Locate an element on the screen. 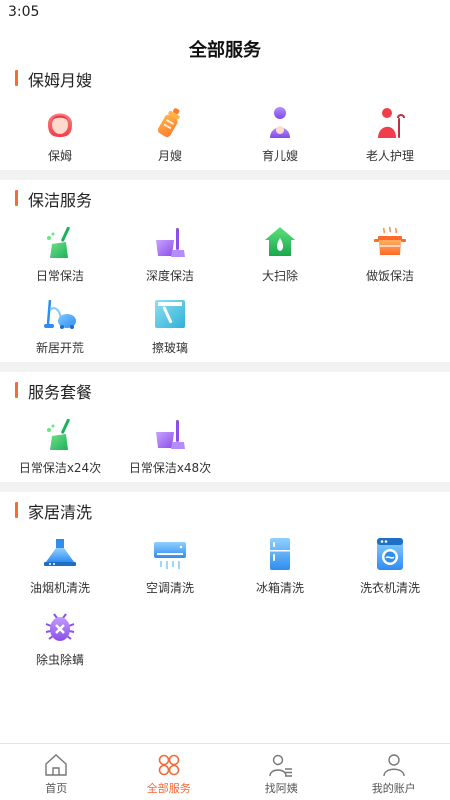 This screenshot has width=450, height=800. service-item-label: 做饭保洁 is located at coordinates (389, 276).